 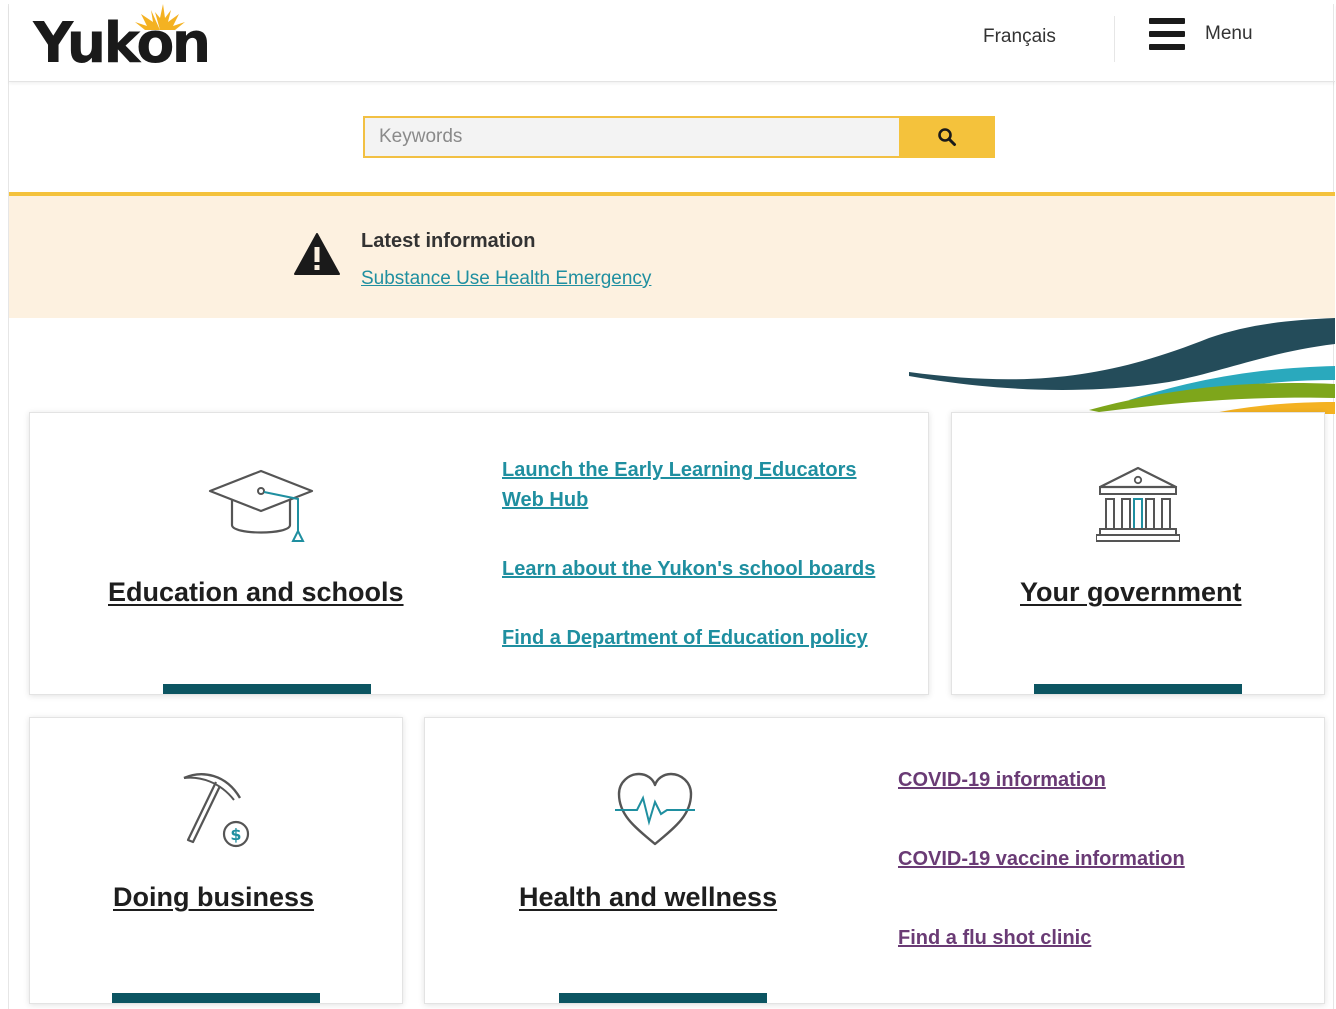 What do you see at coordinates (1041, 859) in the screenshot?
I see `health-link-covid-vaccine: COVID-19 vaccine information` at bounding box center [1041, 859].